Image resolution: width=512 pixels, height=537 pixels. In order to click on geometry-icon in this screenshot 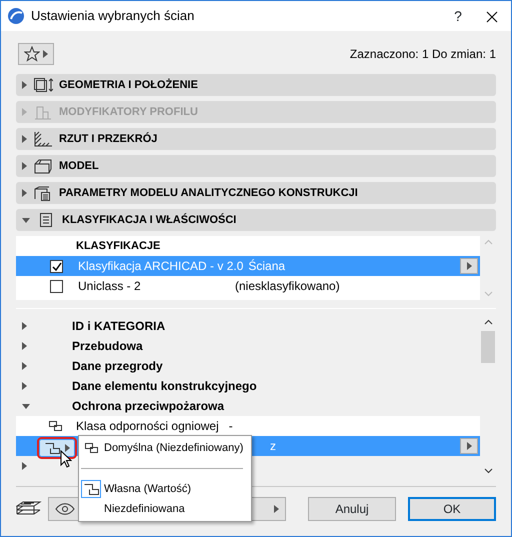, I will do `click(43, 85)`.